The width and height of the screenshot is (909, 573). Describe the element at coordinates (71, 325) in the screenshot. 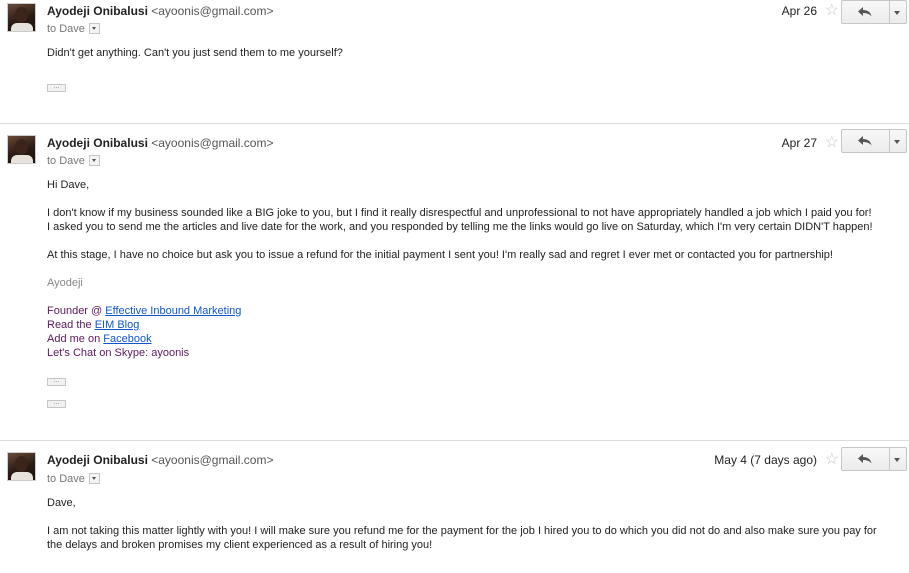

I see `signature-read-prefix: Read the` at that location.